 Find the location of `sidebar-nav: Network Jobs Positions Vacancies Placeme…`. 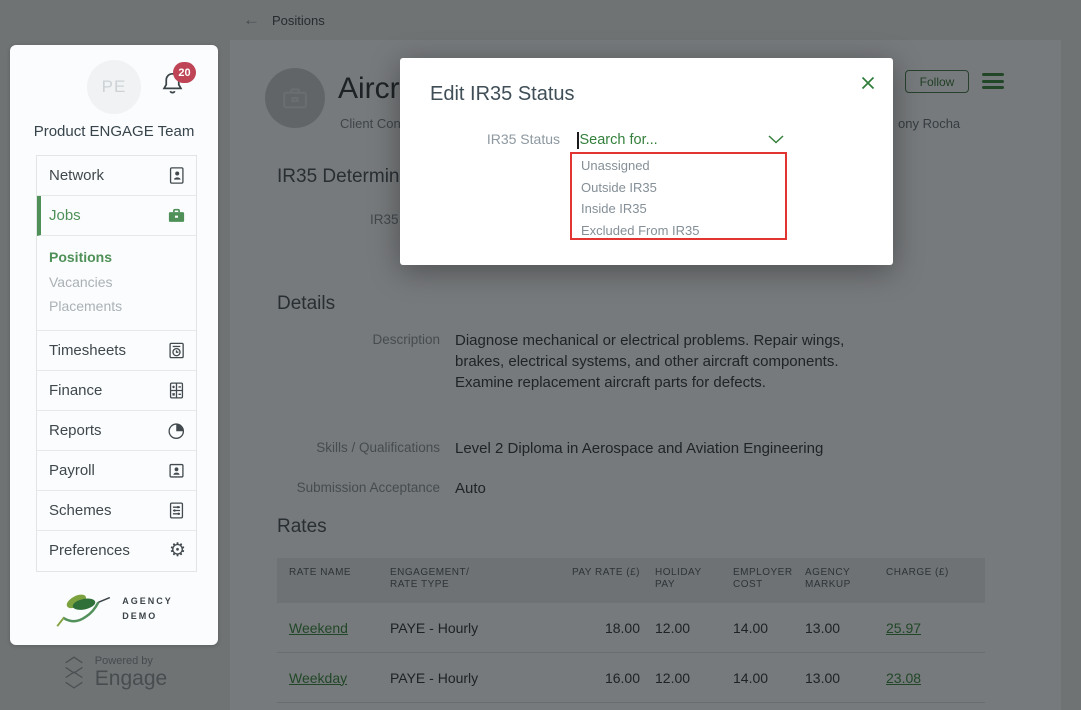

sidebar-nav: Network Jobs Positions Vacancies Placeme… is located at coordinates (116, 363).